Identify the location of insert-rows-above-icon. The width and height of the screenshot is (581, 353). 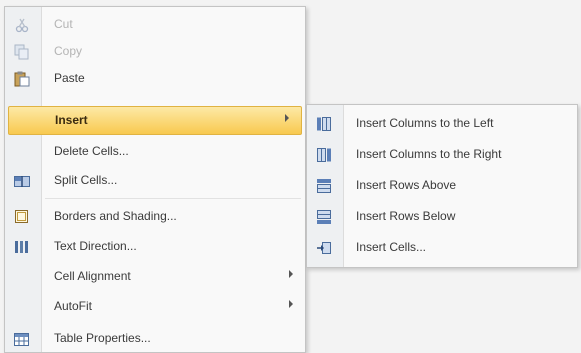
(324, 186).